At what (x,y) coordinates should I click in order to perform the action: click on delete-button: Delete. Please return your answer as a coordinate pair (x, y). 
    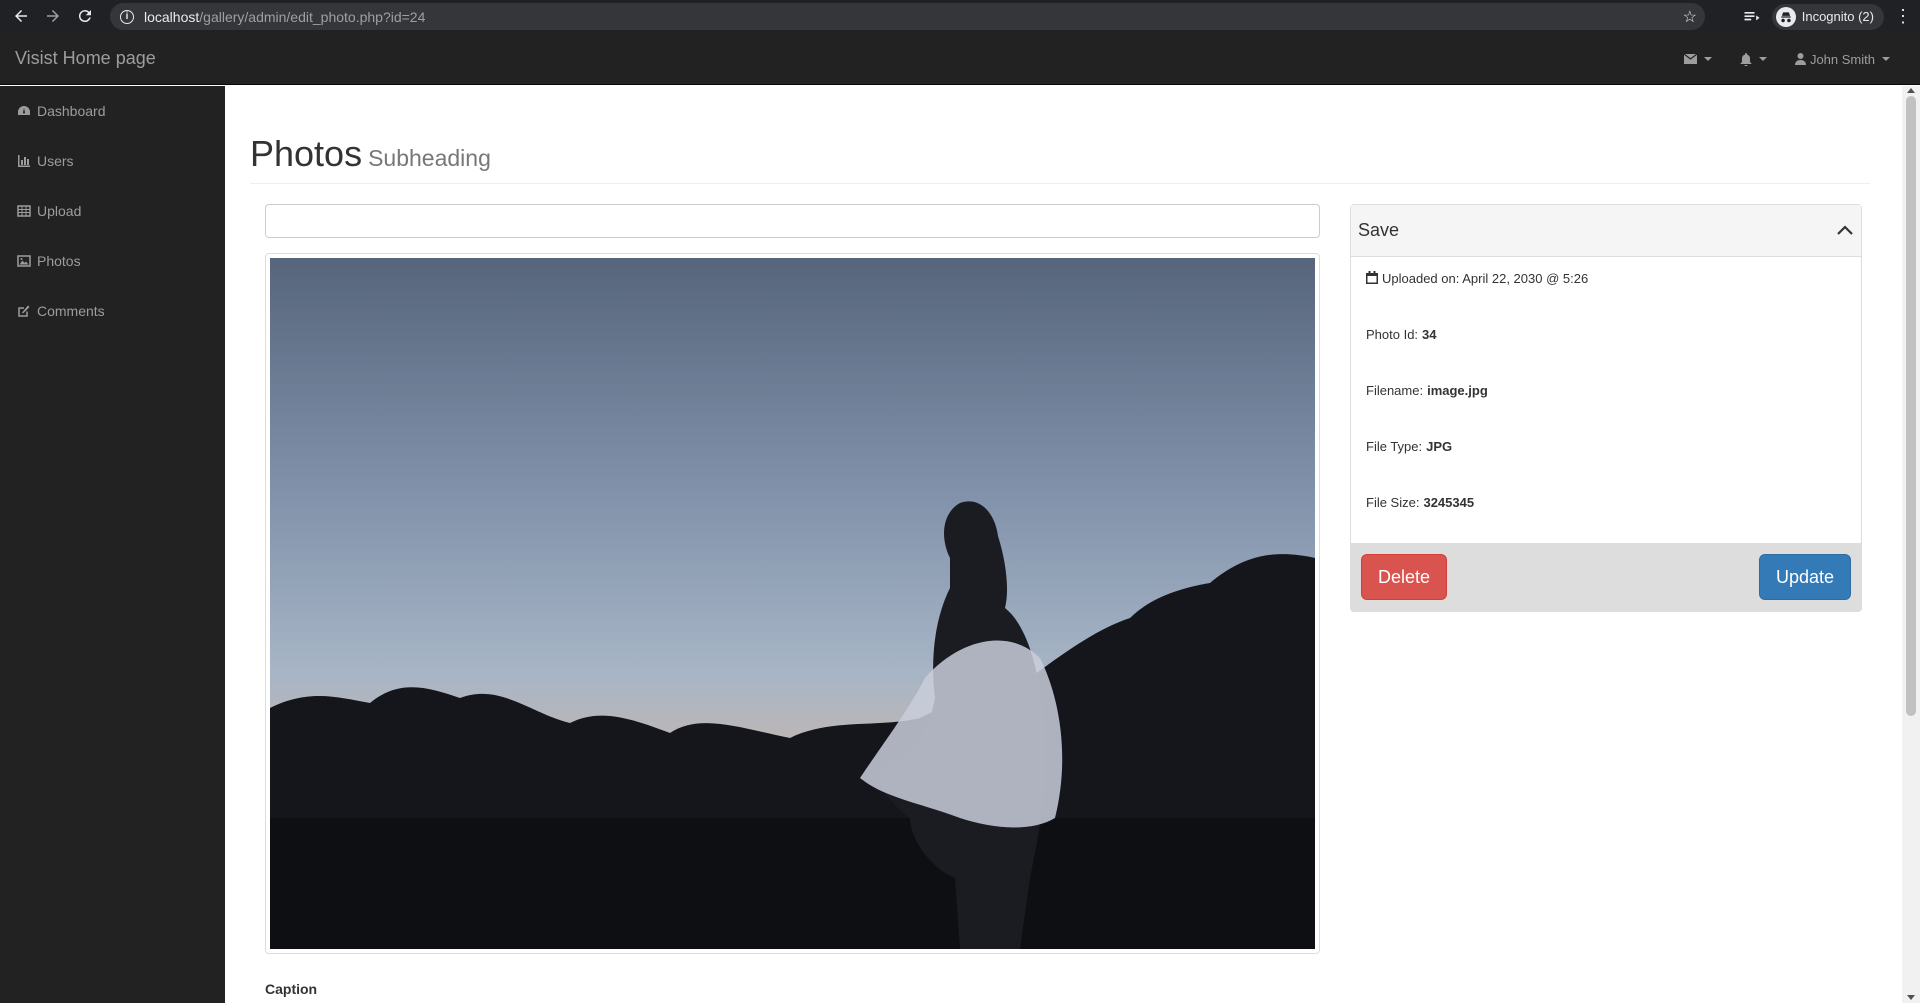
    Looking at the image, I should click on (1404, 577).